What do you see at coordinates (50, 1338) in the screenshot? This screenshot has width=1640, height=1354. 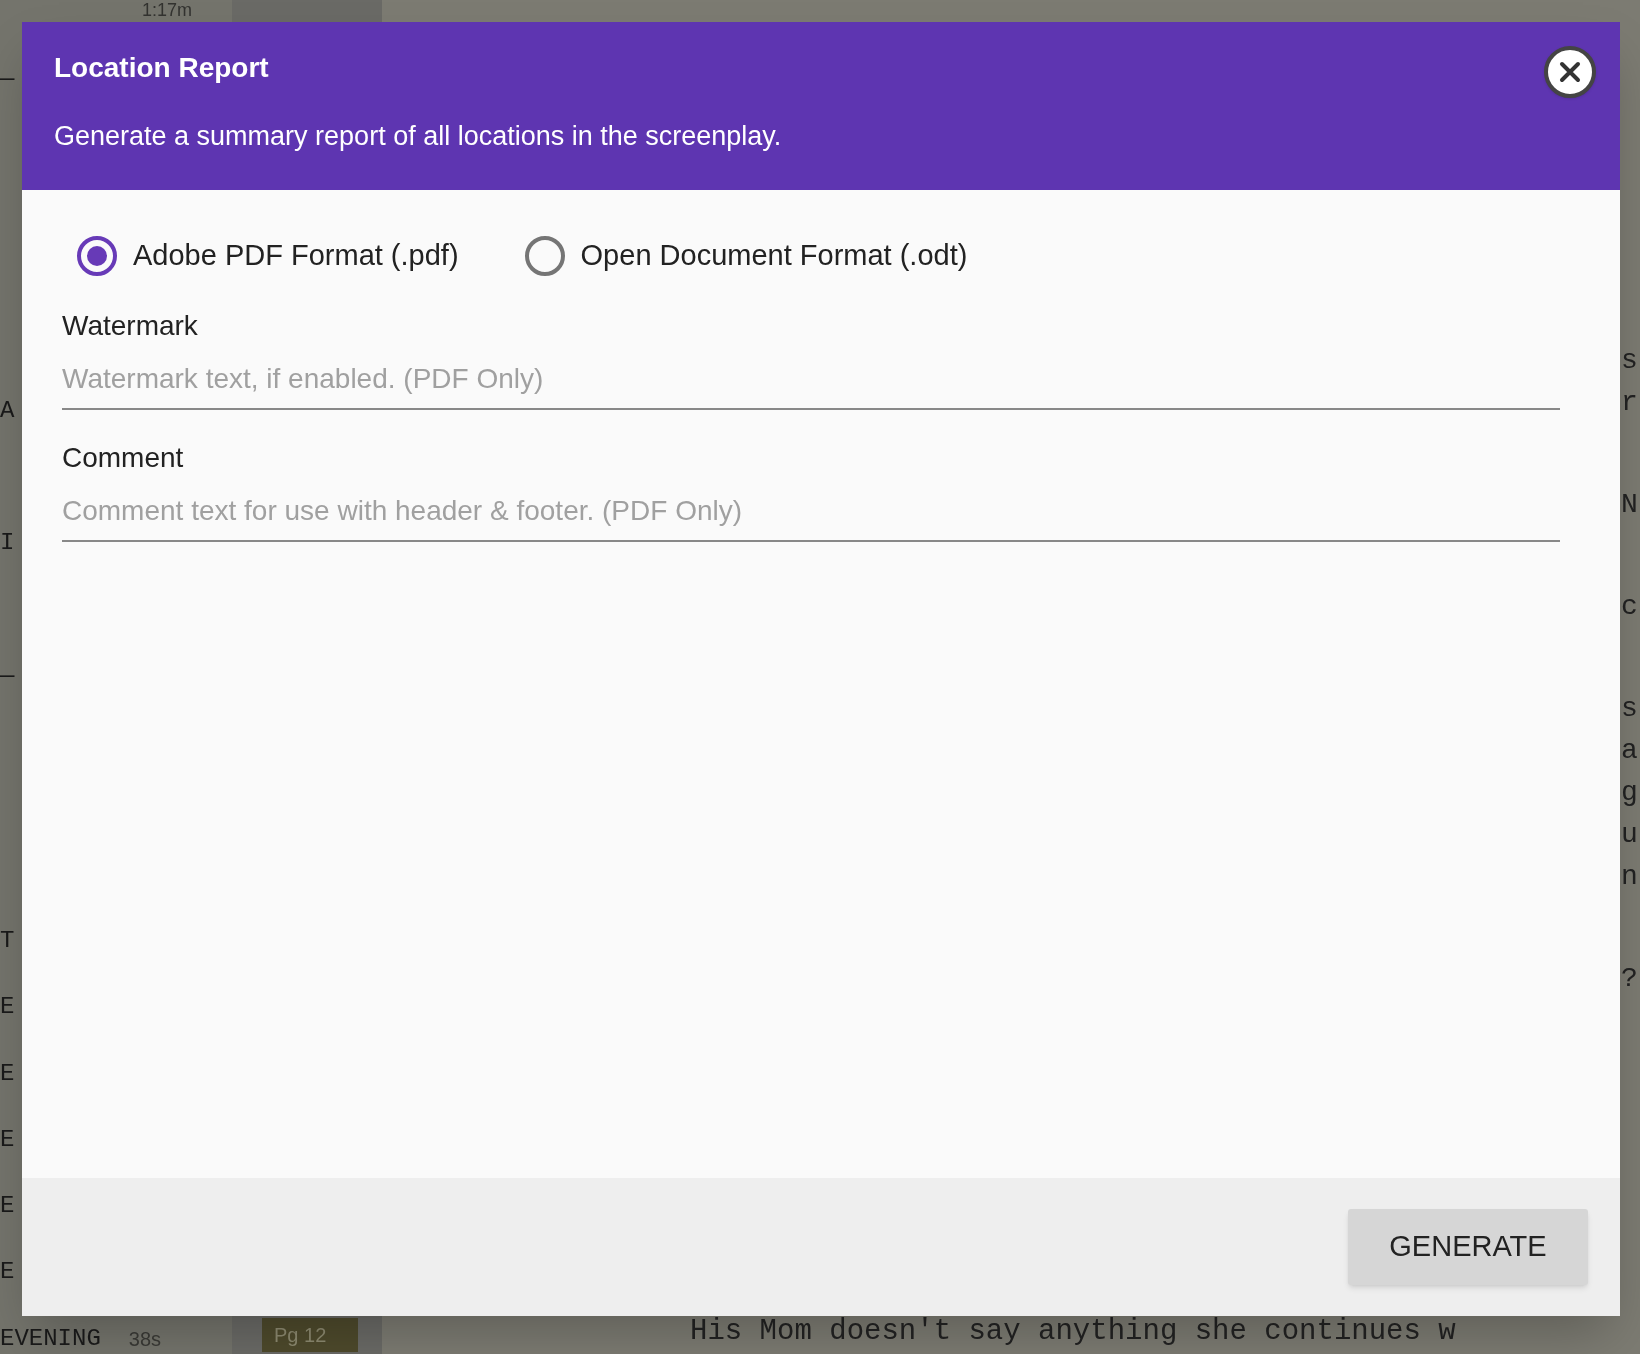 I see `scene-heading: EVENING` at bounding box center [50, 1338].